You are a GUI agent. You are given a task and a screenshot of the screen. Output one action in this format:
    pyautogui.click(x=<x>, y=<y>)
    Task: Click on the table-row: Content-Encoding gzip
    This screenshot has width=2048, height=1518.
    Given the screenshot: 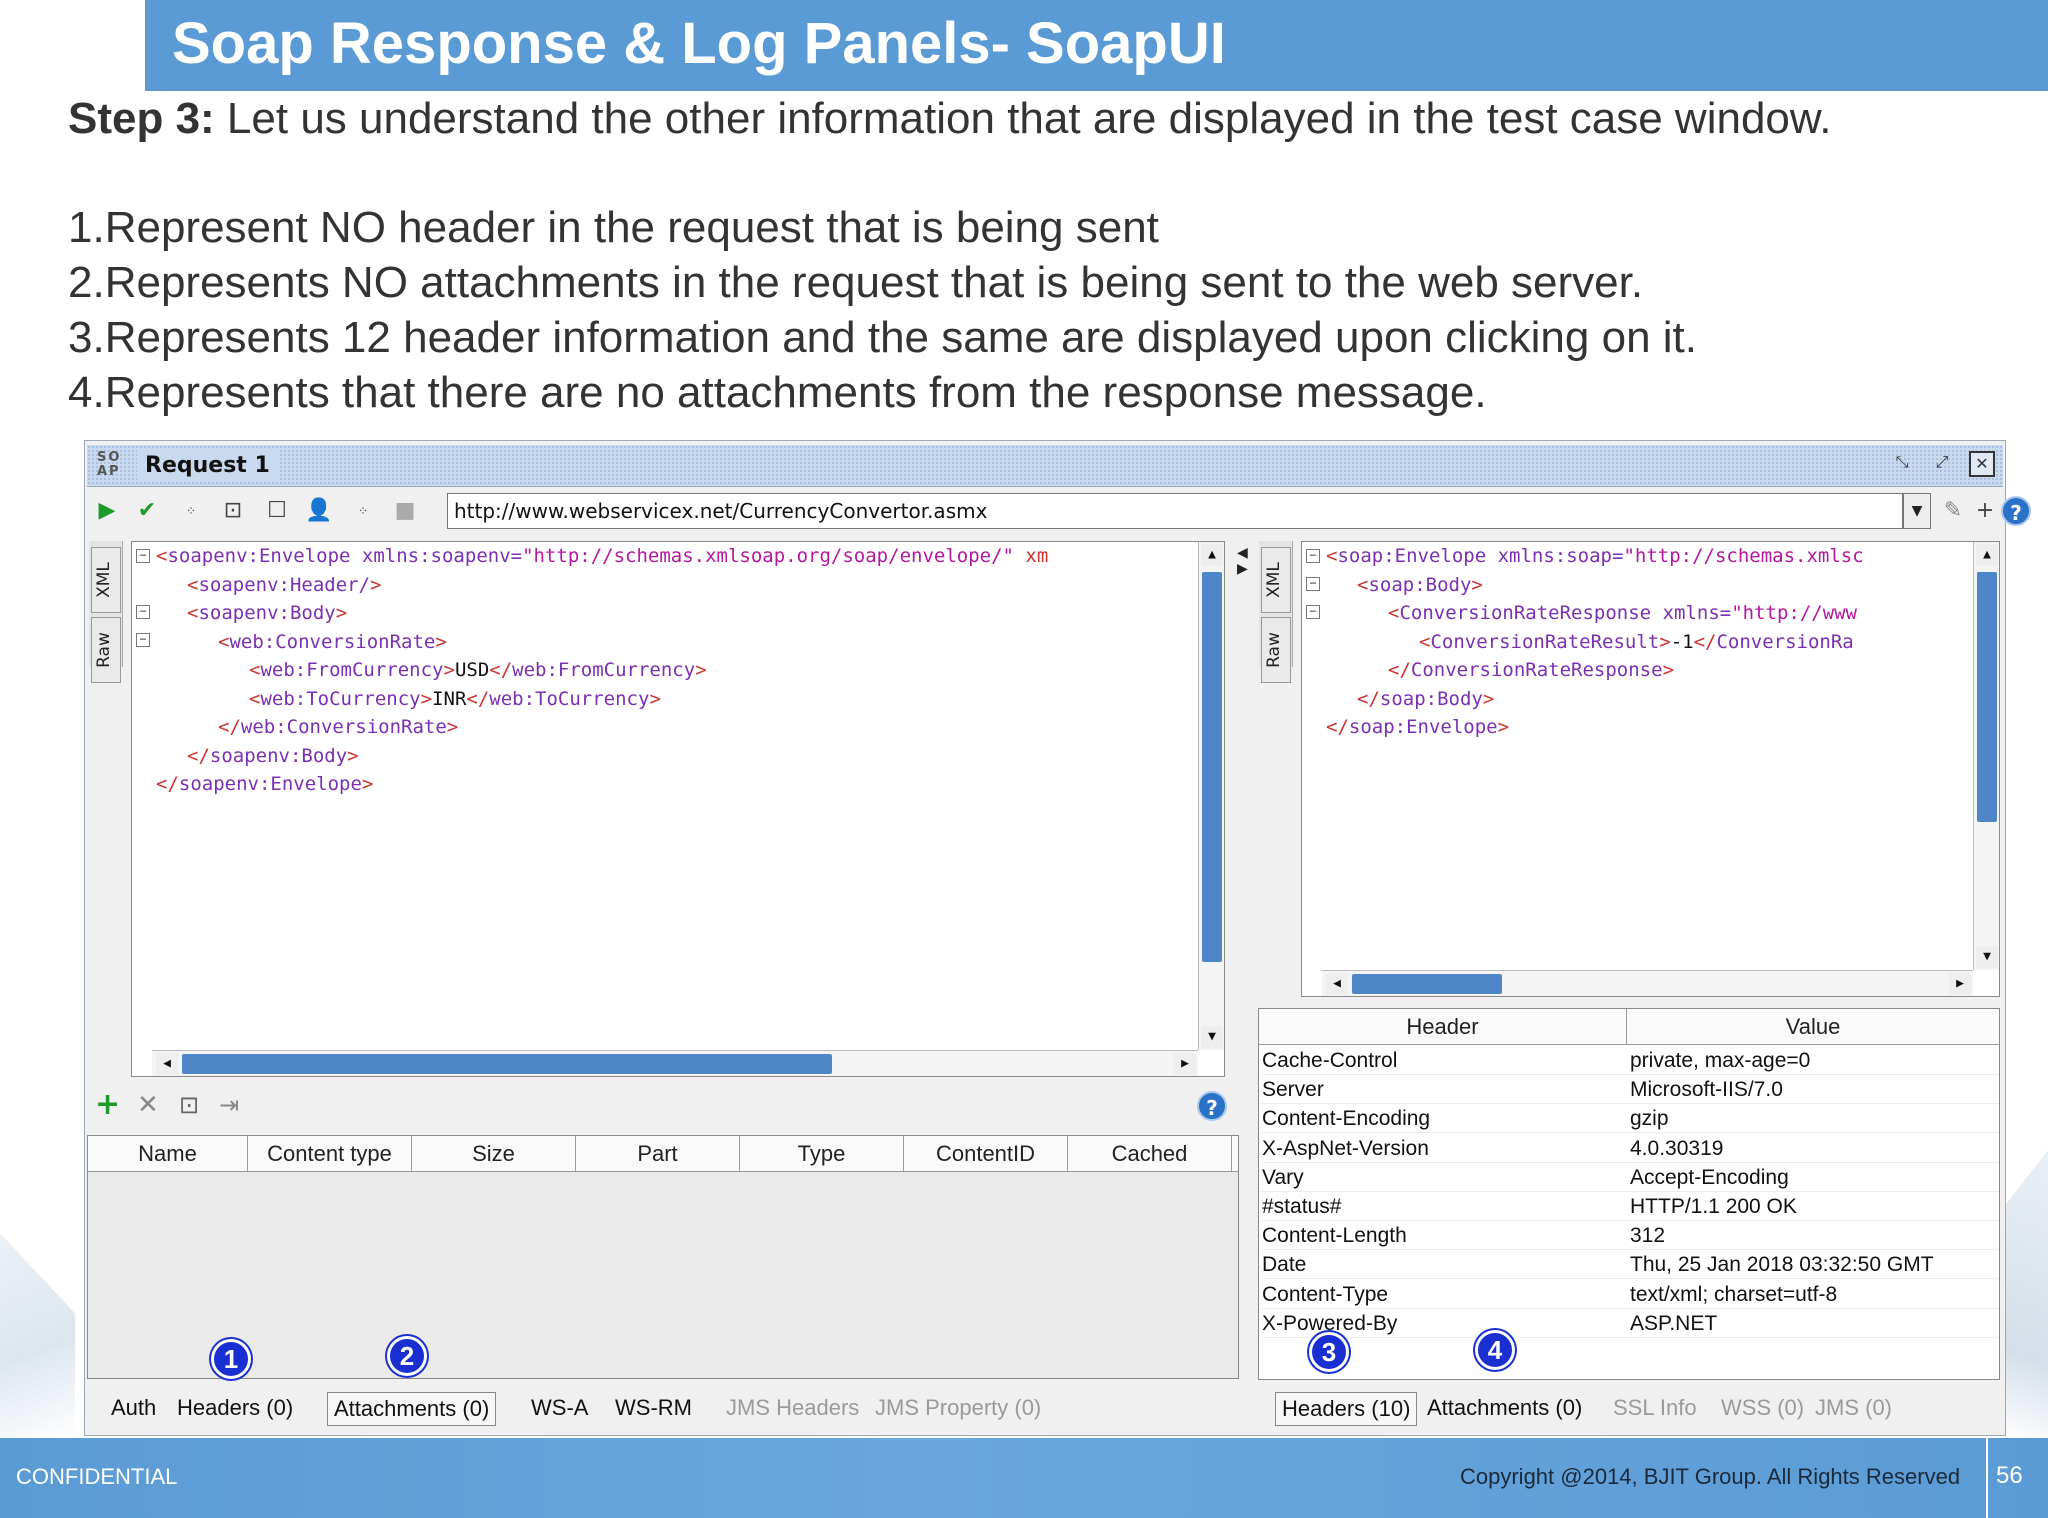 What is the action you would take?
    pyautogui.click(x=1629, y=1119)
    